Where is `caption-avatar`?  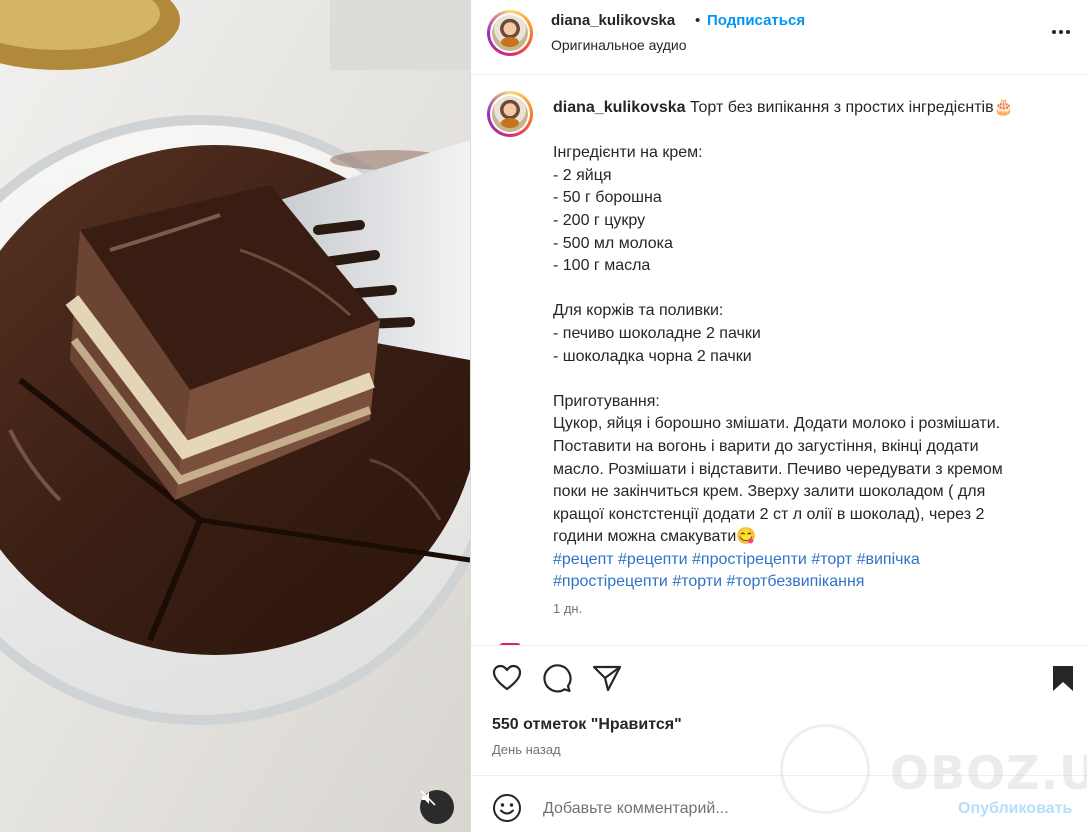
caption-avatar is located at coordinates (510, 114).